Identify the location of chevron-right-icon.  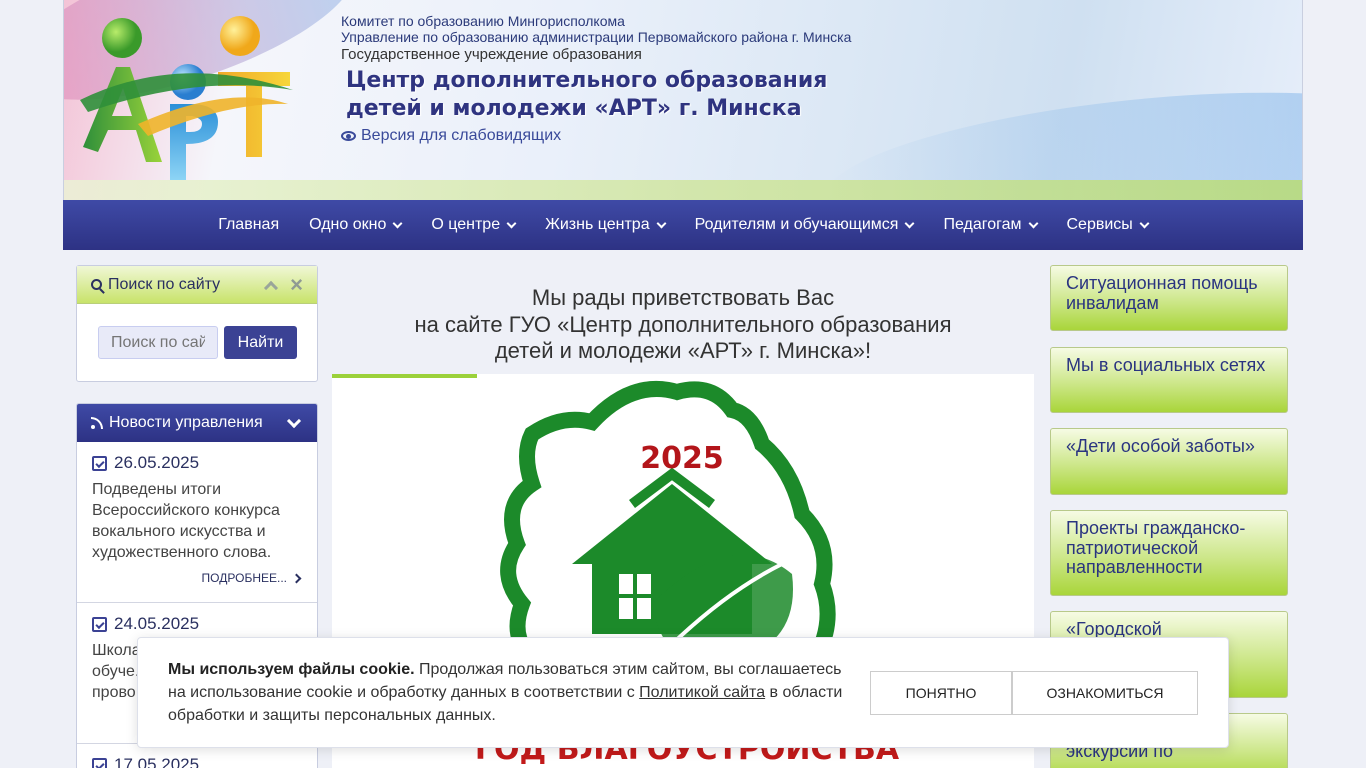
(296, 578).